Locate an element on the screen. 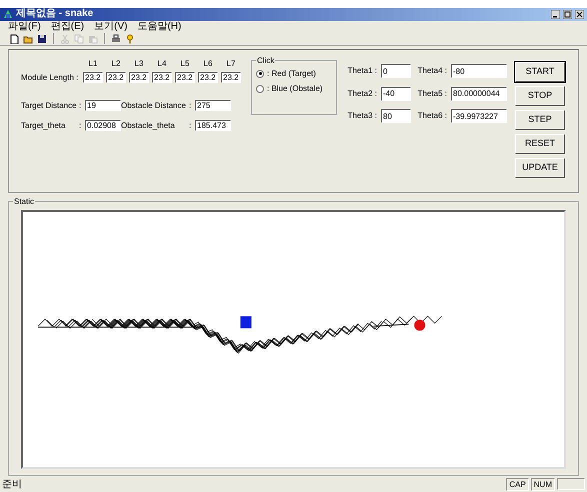 Image resolution: width=587 pixels, height=492 pixels. window-title: 제목없음 - snake is located at coordinates (55, 14).